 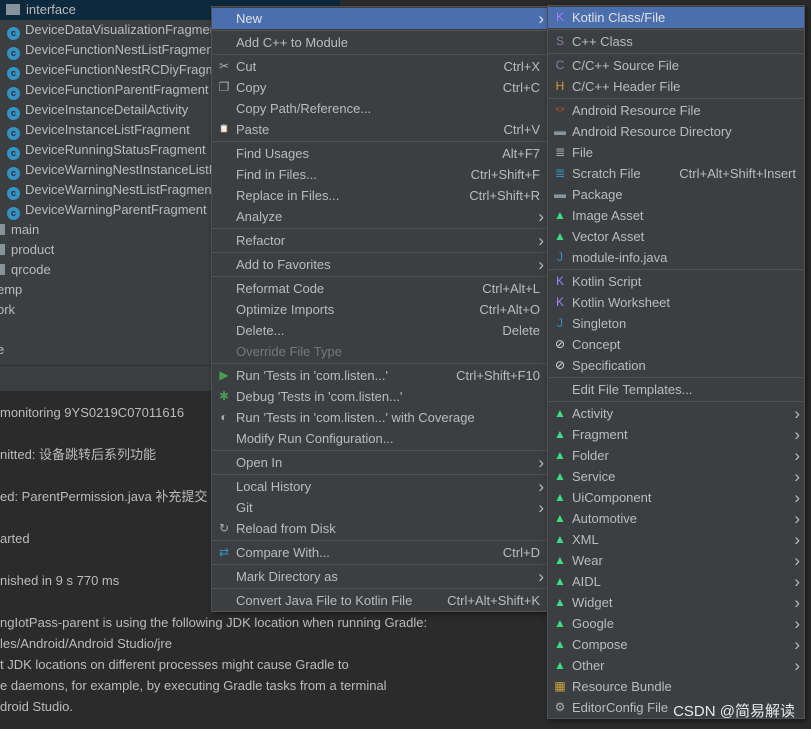 What do you see at coordinates (11, 290) in the screenshot?
I see `tree-item-emp: emp` at bounding box center [11, 290].